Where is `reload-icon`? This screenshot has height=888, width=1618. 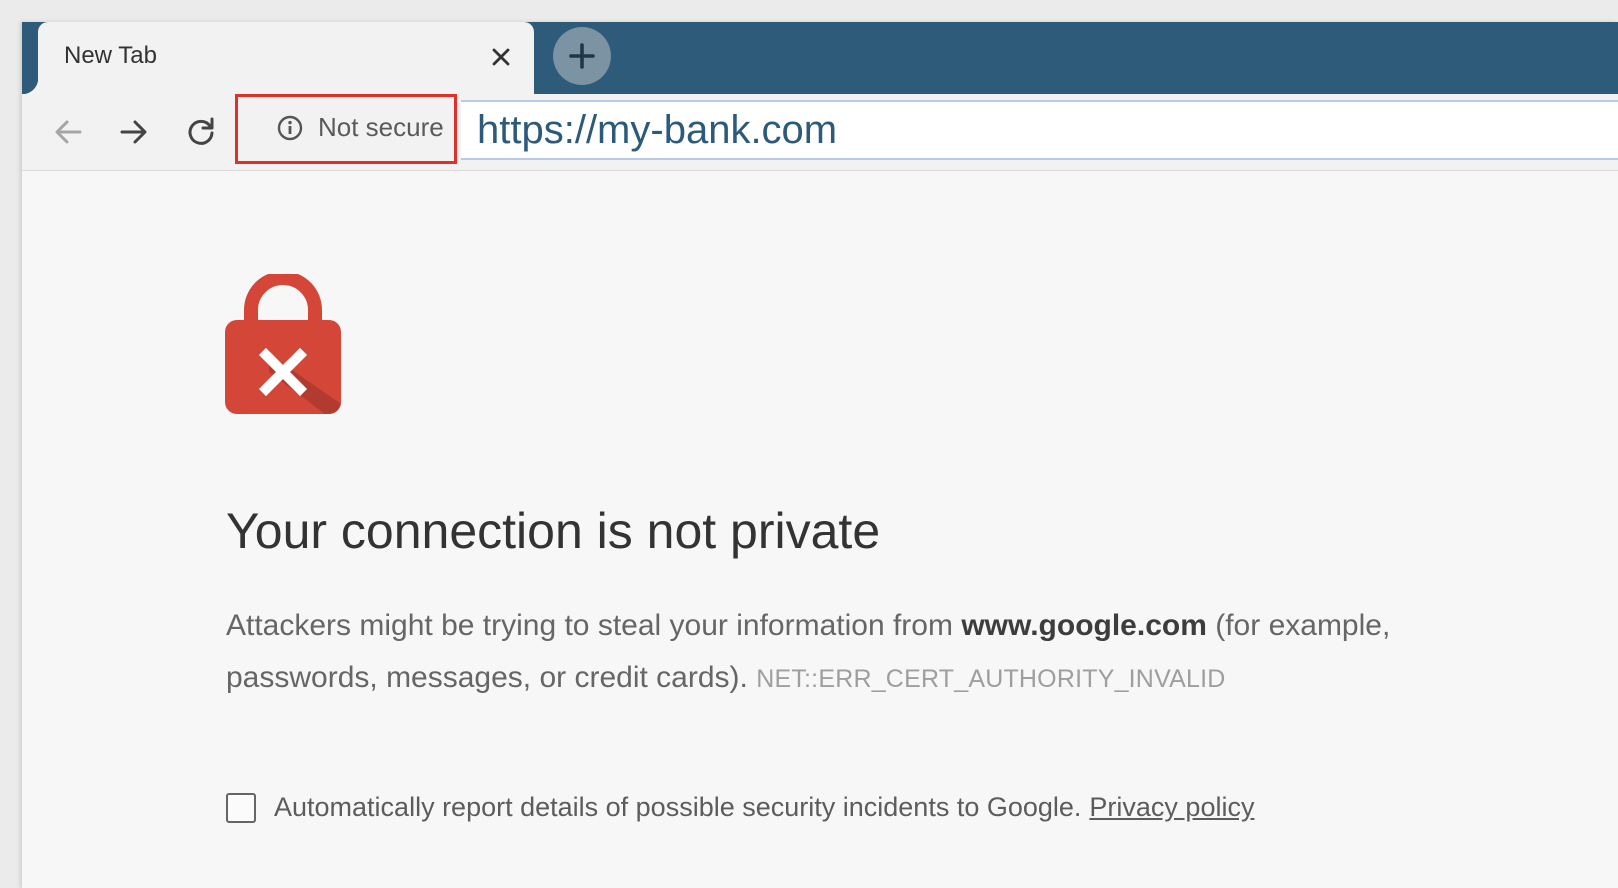 reload-icon is located at coordinates (201, 131).